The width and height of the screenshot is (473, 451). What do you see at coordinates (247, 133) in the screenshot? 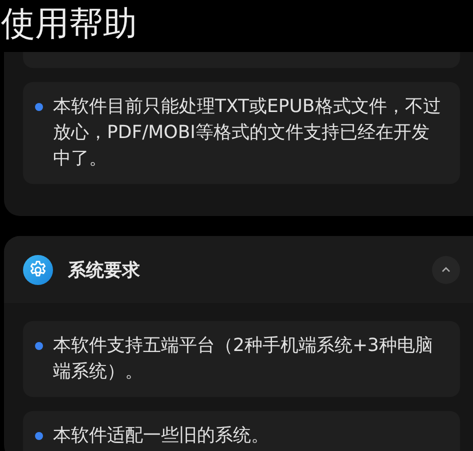
I see `item-text: 本软件目前只能处理TXT或EPUB格式文件，不过放心，PDF/MOBI等格式的文件支持已经在开发中了。` at bounding box center [247, 133].